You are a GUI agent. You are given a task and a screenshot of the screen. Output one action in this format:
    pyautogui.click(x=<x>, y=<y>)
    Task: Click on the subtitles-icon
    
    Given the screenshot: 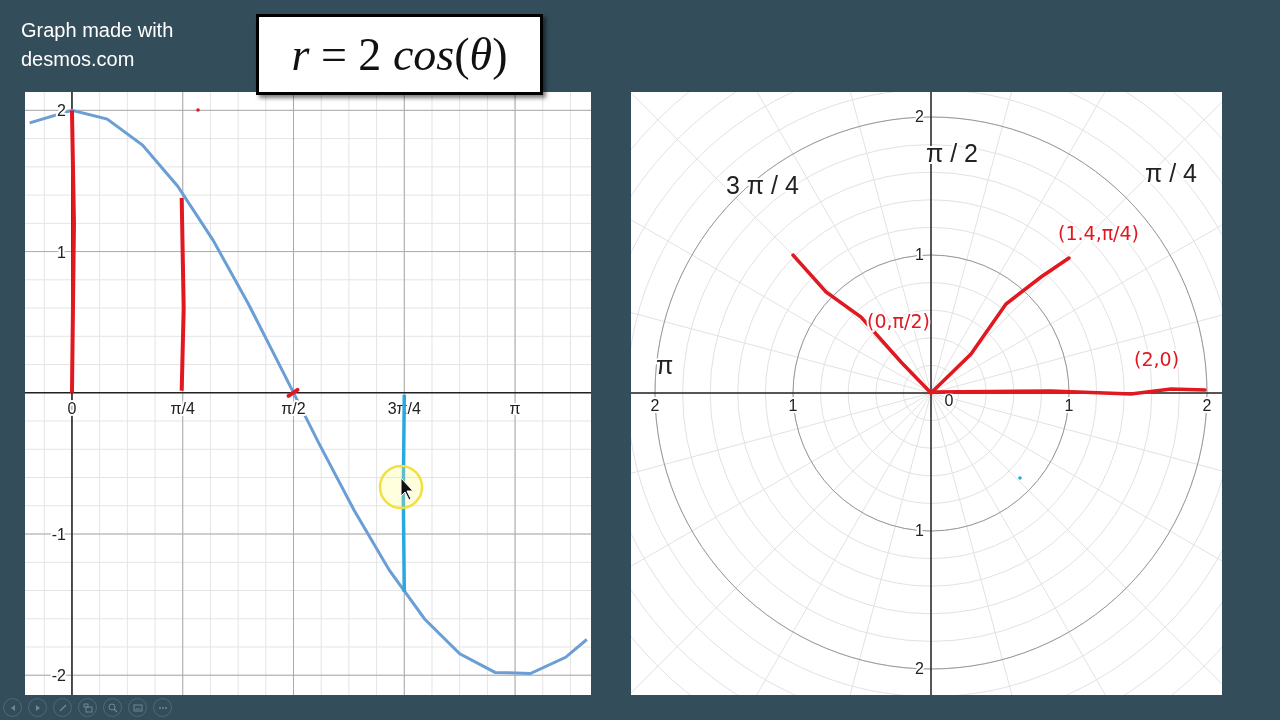 What is the action you would take?
    pyautogui.click(x=137, y=707)
    